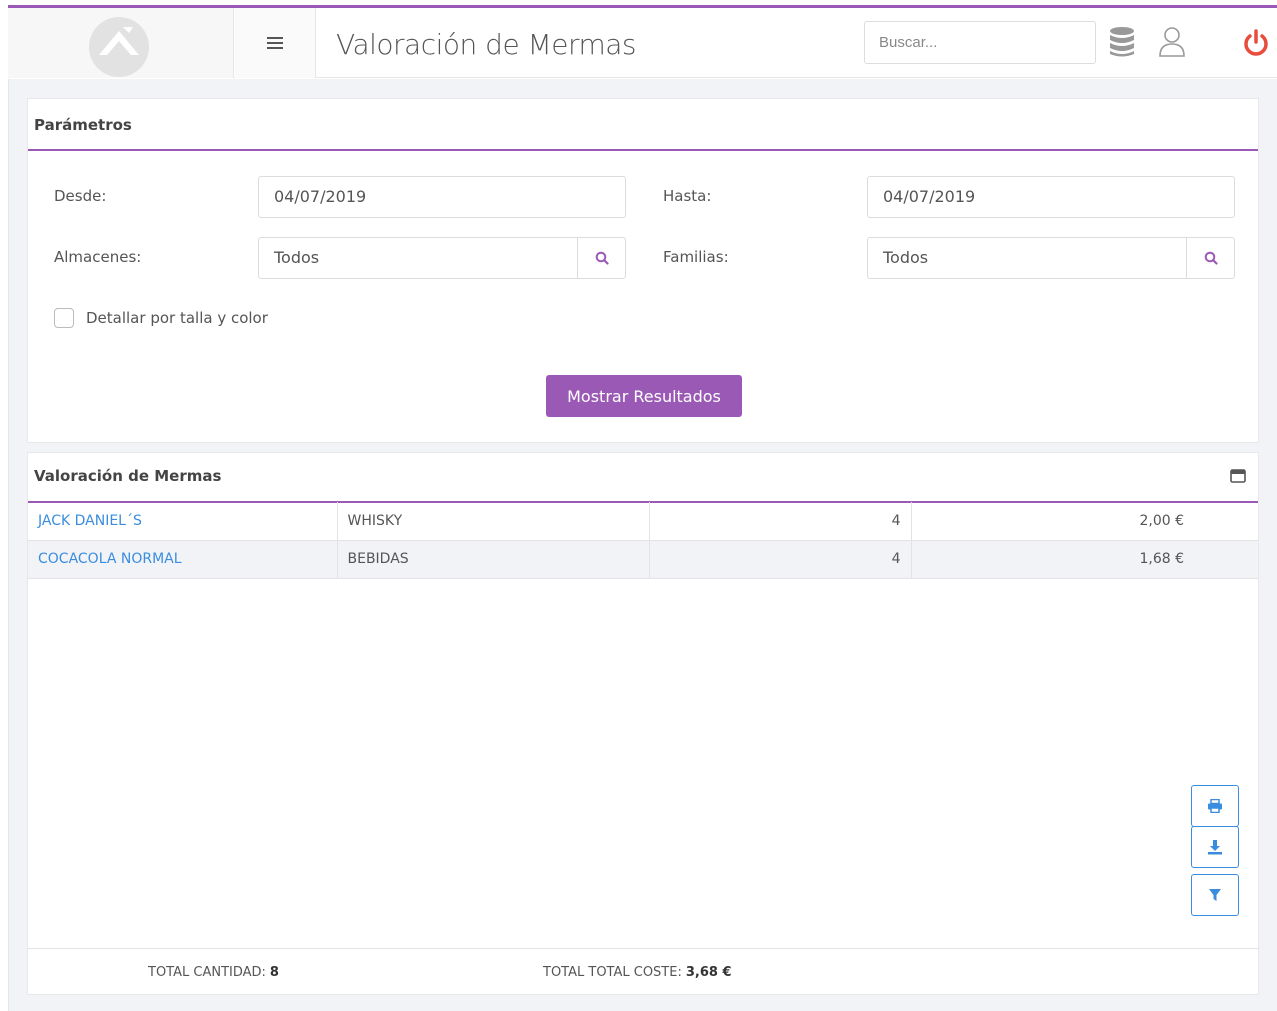 This screenshot has width=1277, height=1011. Describe the element at coordinates (486, 44) in the screenshot. I see `page-title: Valoración de Mermas` at that location.